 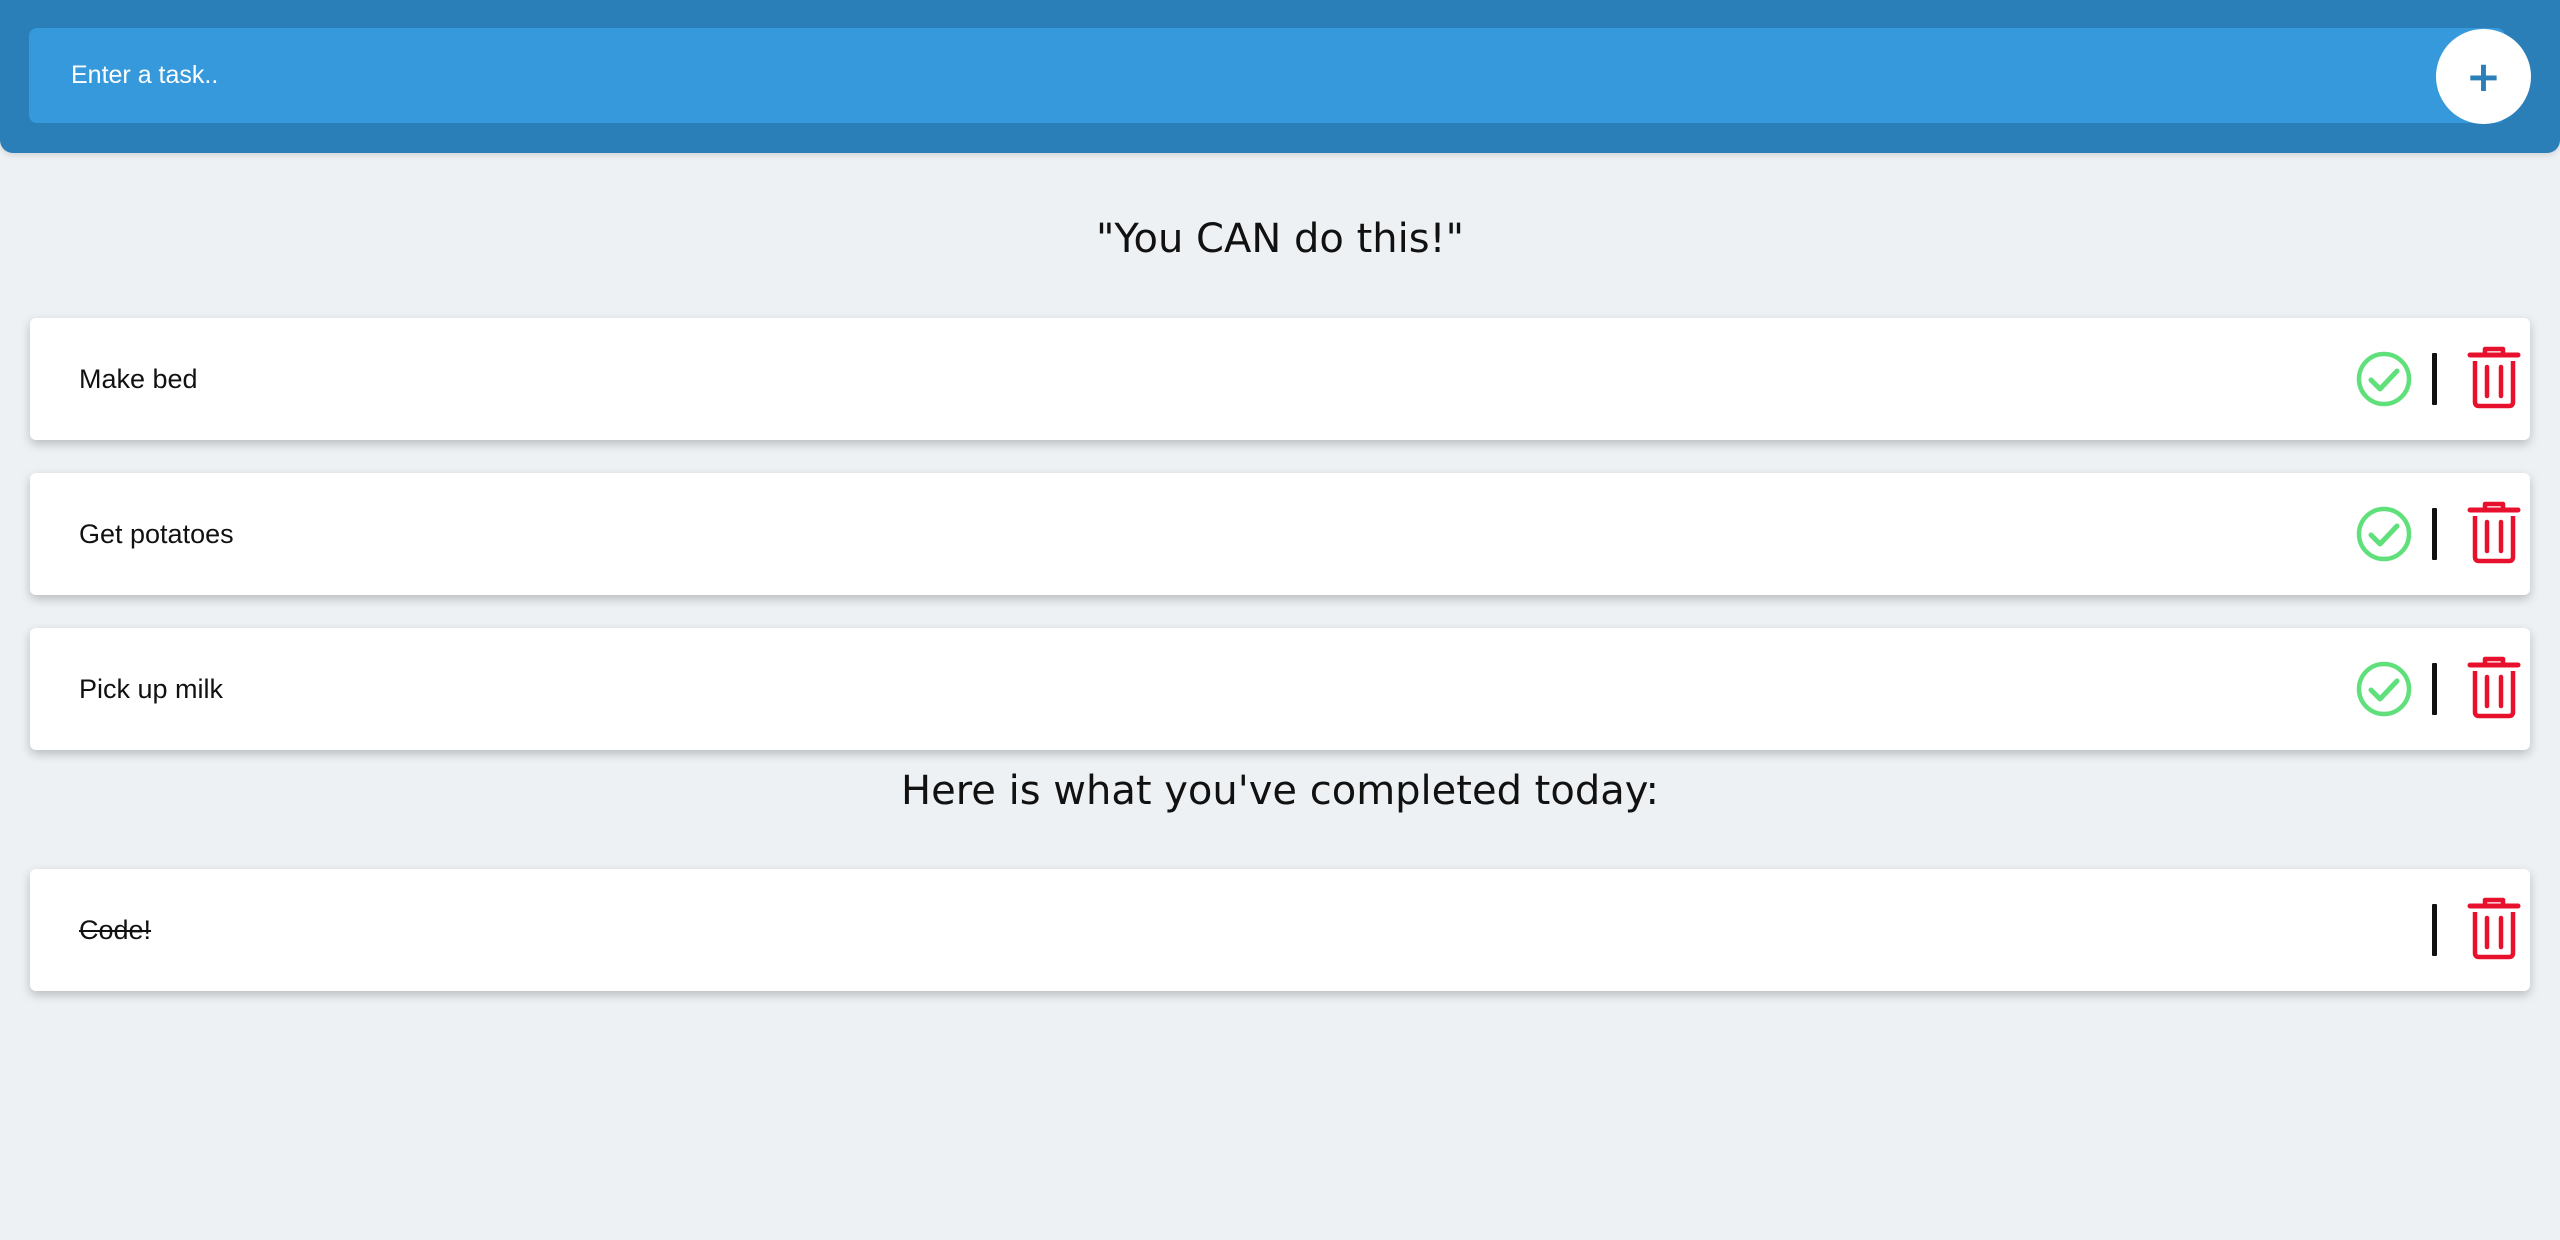 What do you see at coordinates (1280, 689) in the screenshot?
I see `task-item: Pick up milk` at bounding box center [1280, 689].